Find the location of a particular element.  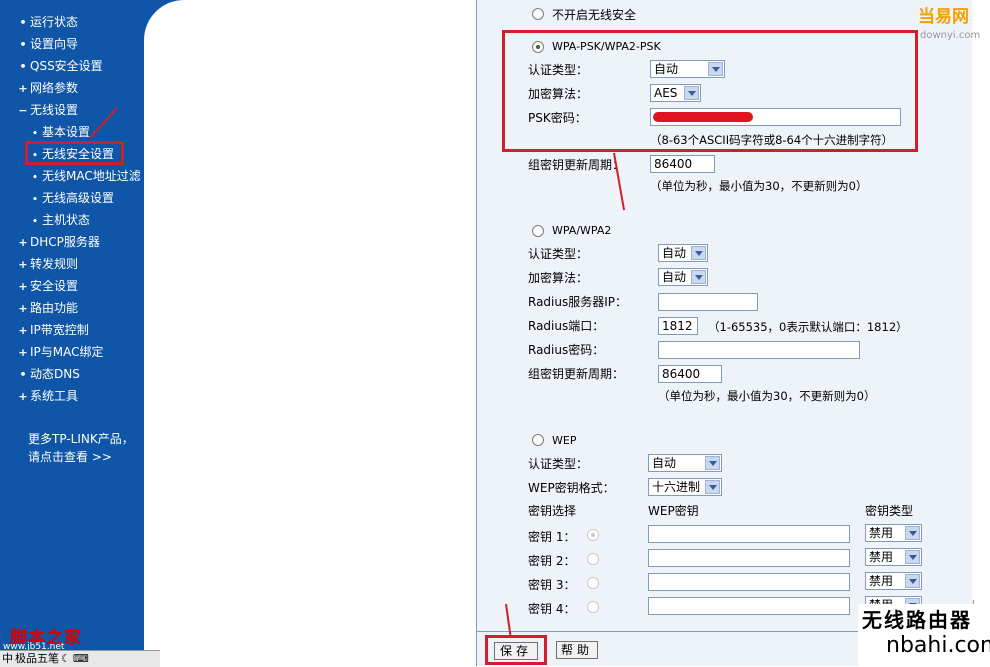

no-security-label: 不开启无线安全 is located at coordinates (594, 15).